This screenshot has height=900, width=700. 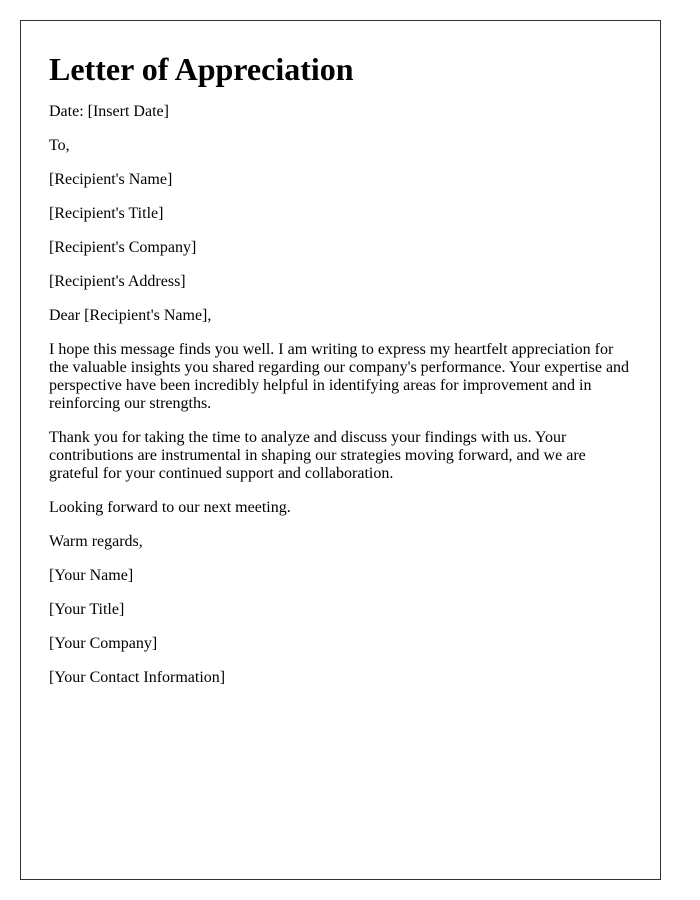 What do you see at coordinates (117, 281) in the screenshot?
I see `recipient-address: [Recipient's Address]` at bounding box center [117, 281].